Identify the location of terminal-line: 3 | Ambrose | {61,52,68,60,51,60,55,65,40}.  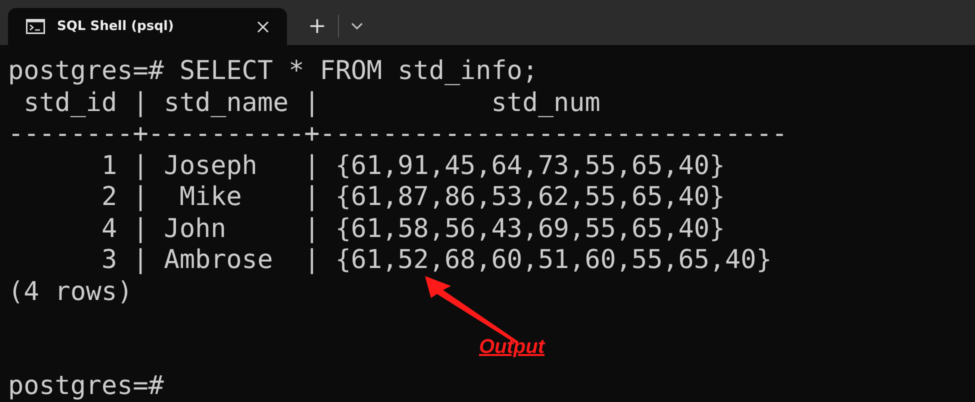
(436, 260).